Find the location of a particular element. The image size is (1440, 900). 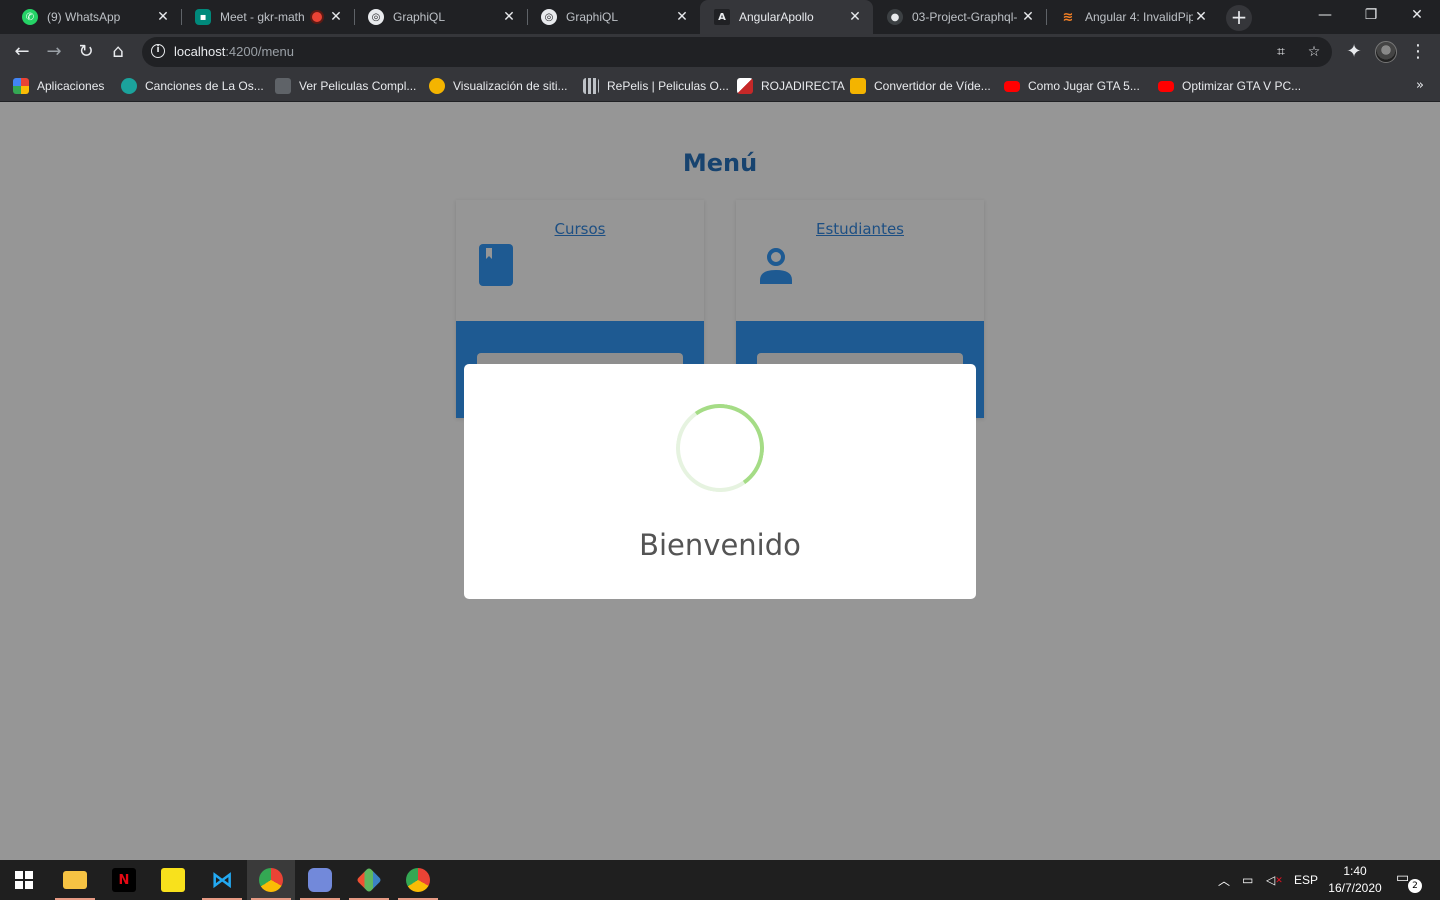

system-clock: 1:40 16/7/2020 is located at coordinates (1355, 880).